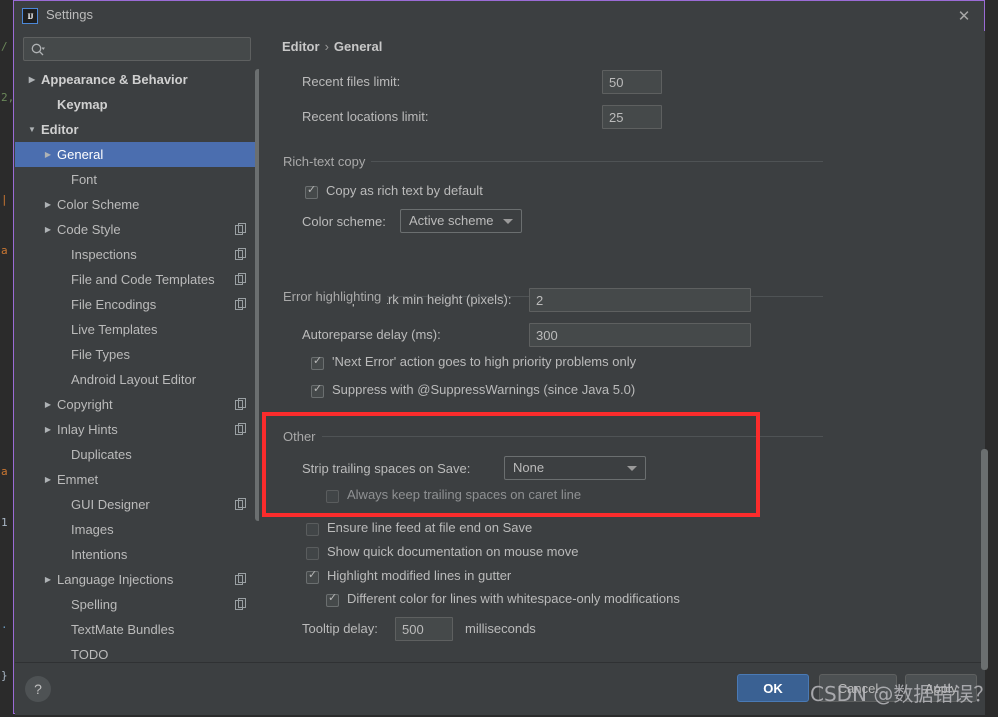  What do you see at coordinates (94, 604) in the screenshot?
I see `sidebar-item-label: Spelling` at bounding box center [94, 604].